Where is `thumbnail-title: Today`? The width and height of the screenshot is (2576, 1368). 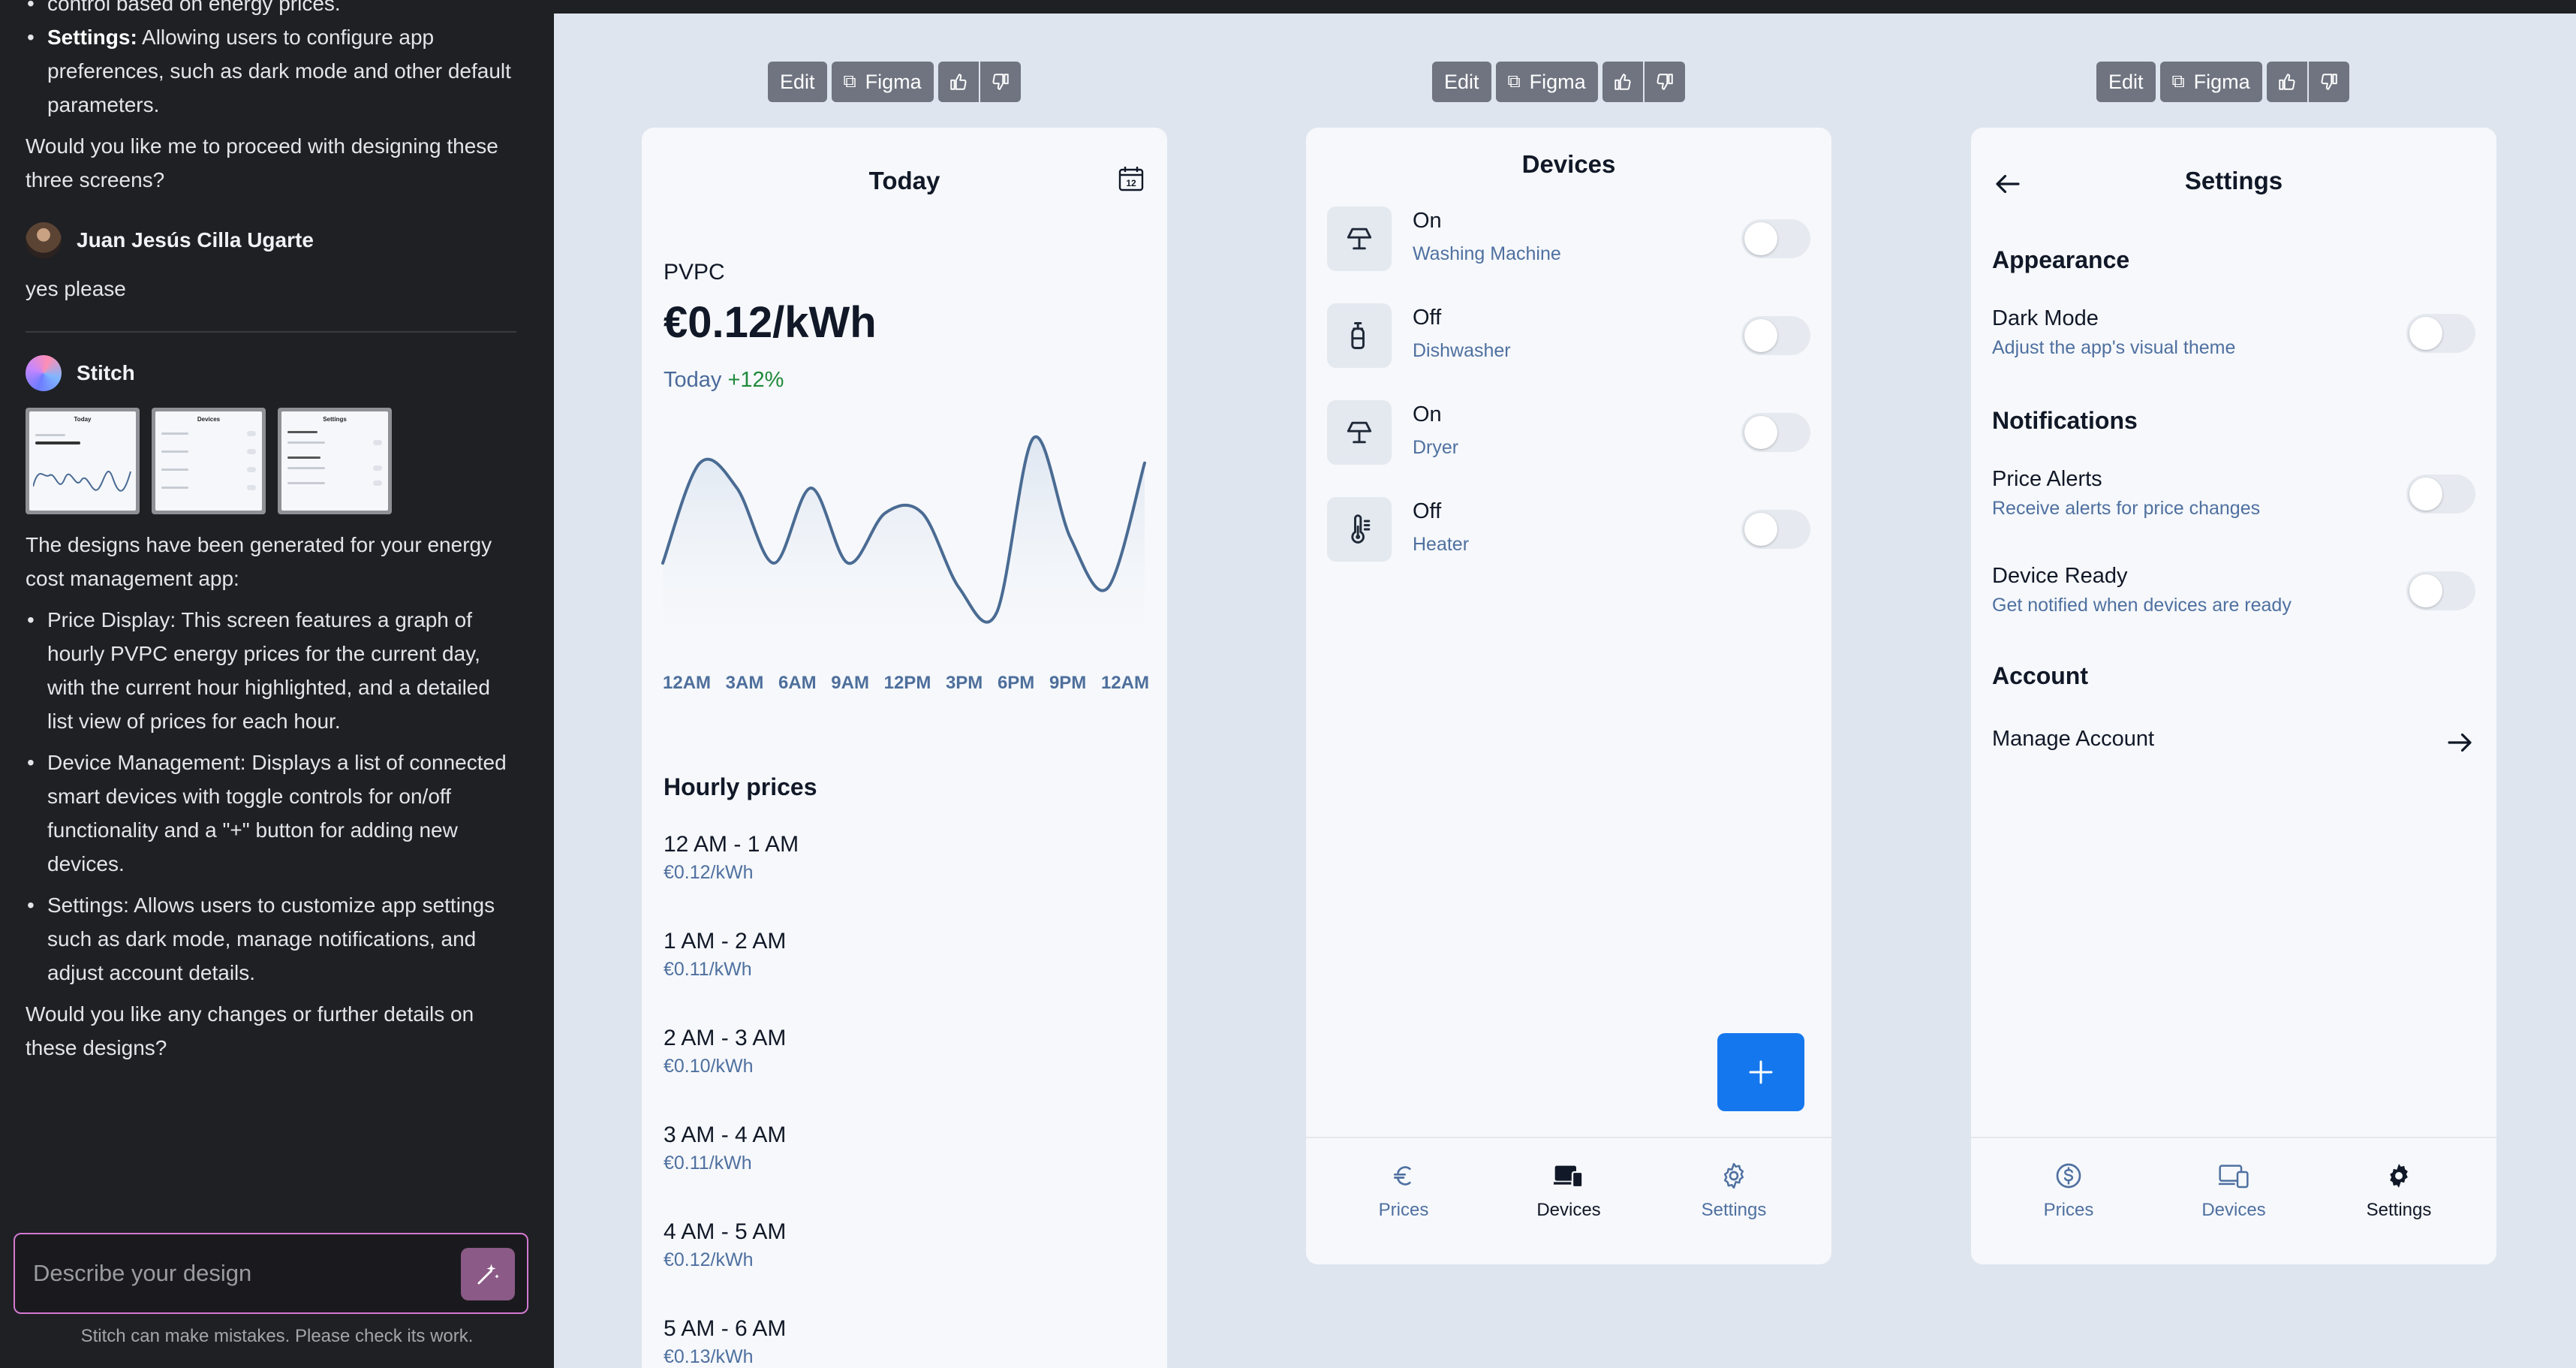 thumbnail-title: Today is located at coordinates (83, 420).